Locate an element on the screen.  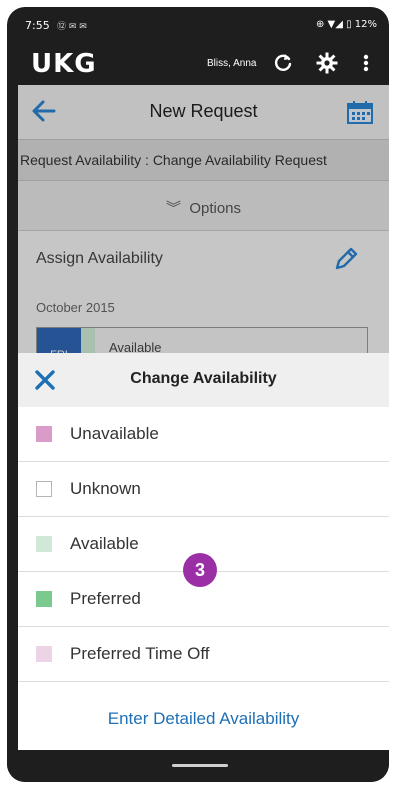
home-handle is located at coordinates (200, 765).